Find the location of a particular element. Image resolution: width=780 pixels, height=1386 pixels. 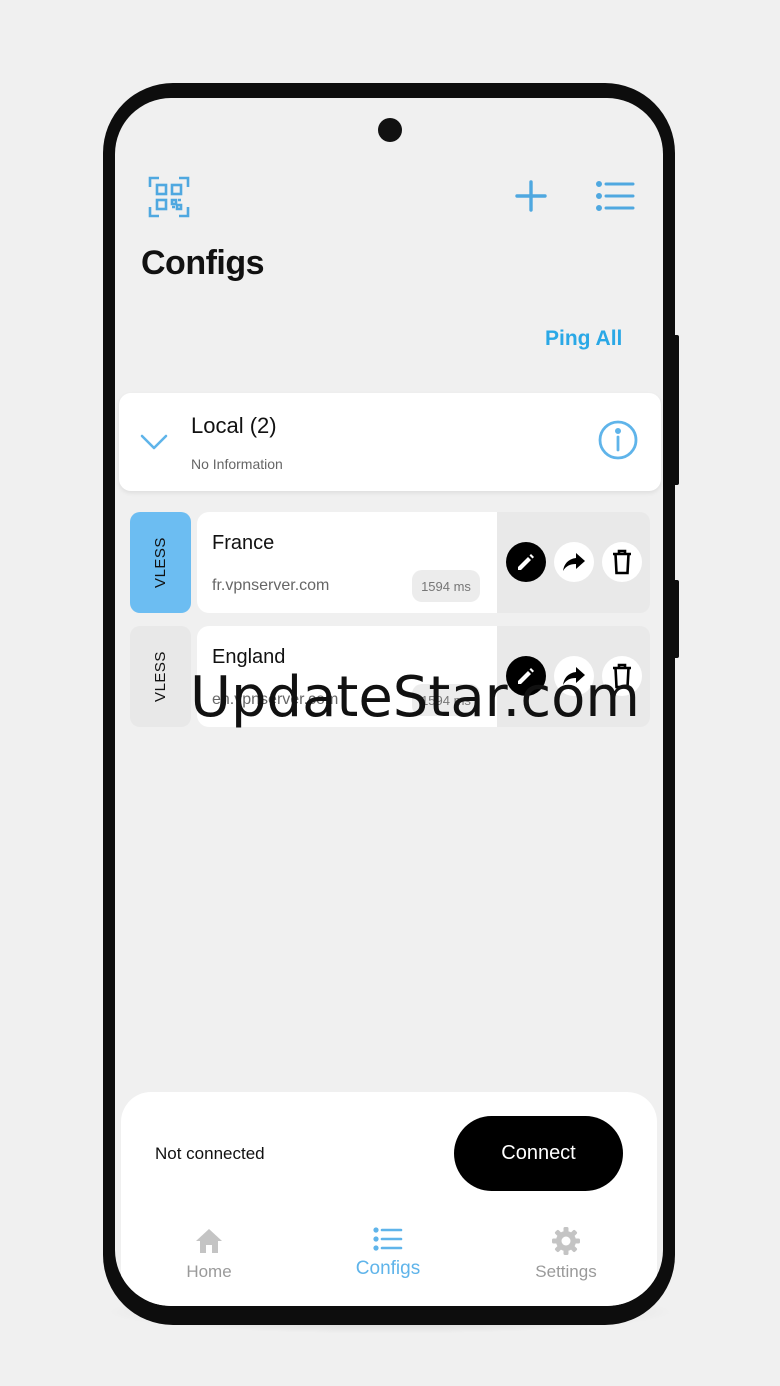

connection-status: Not connected is located at coordinates (210, 1153).